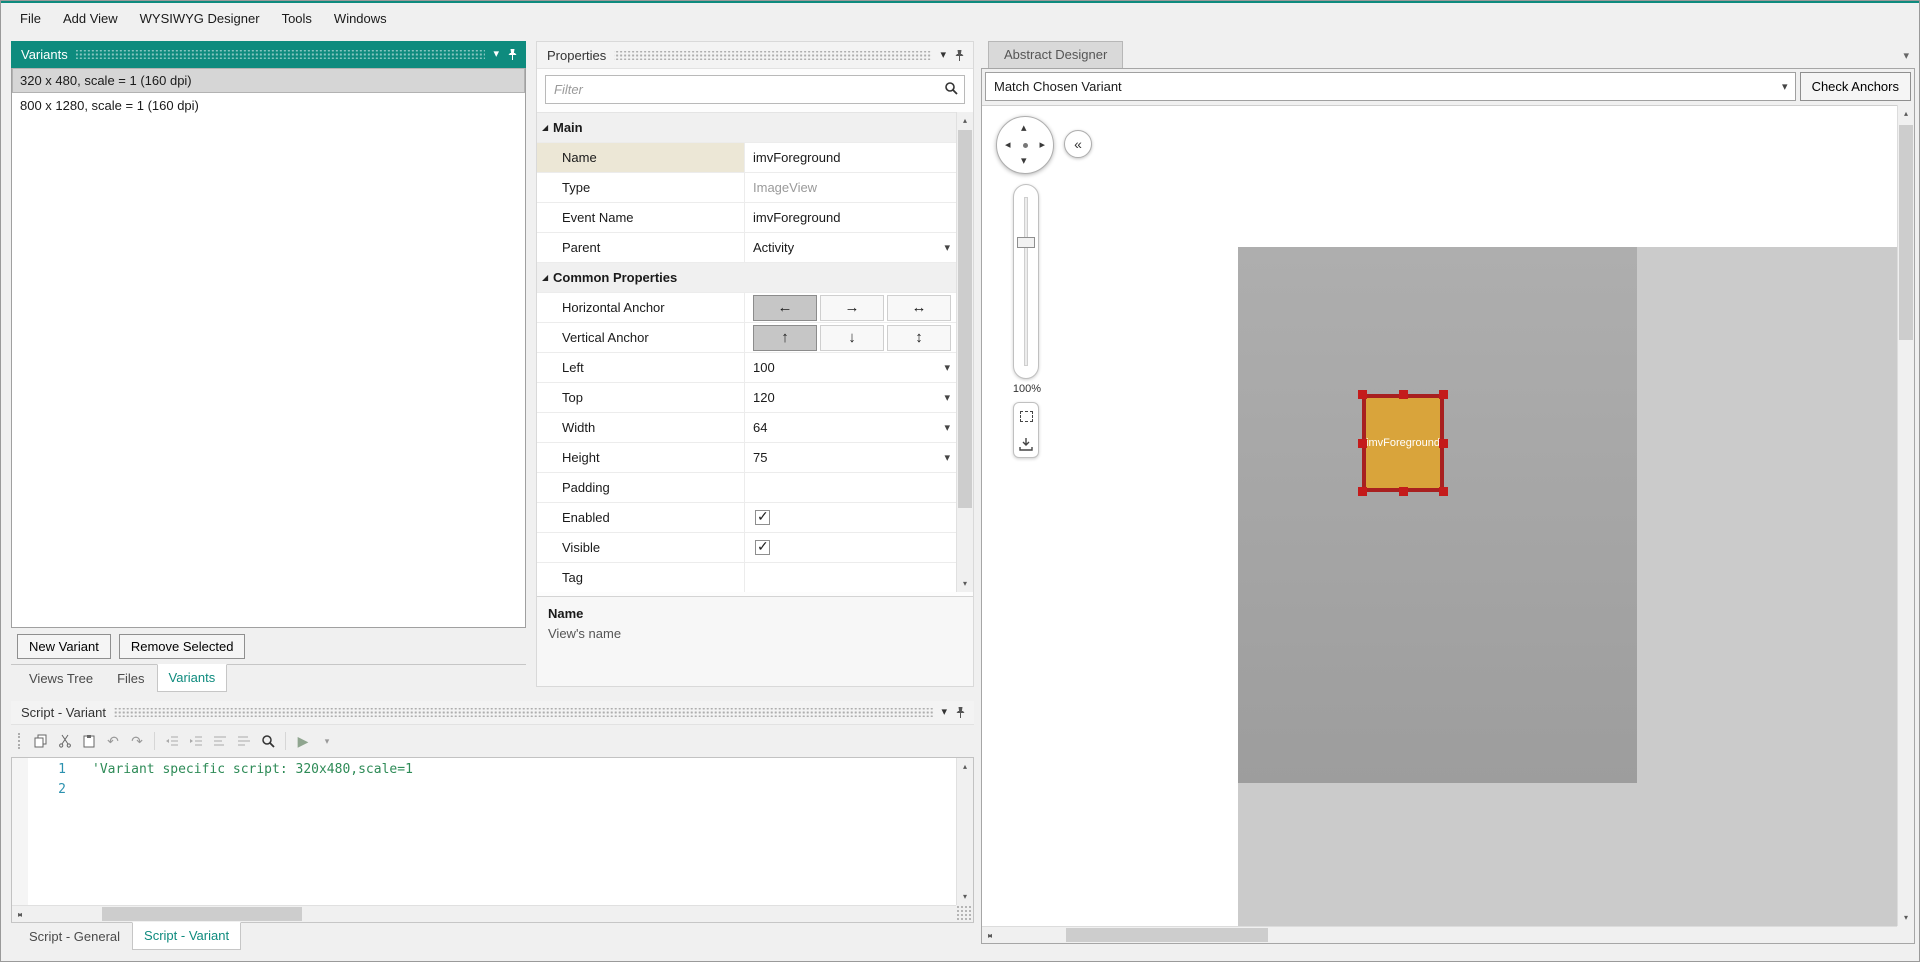  Describe the element at coordinates (1390, 86) in the screenshot. I see `variant-selector-combo: Match Chosen Variant ▾` at that location.